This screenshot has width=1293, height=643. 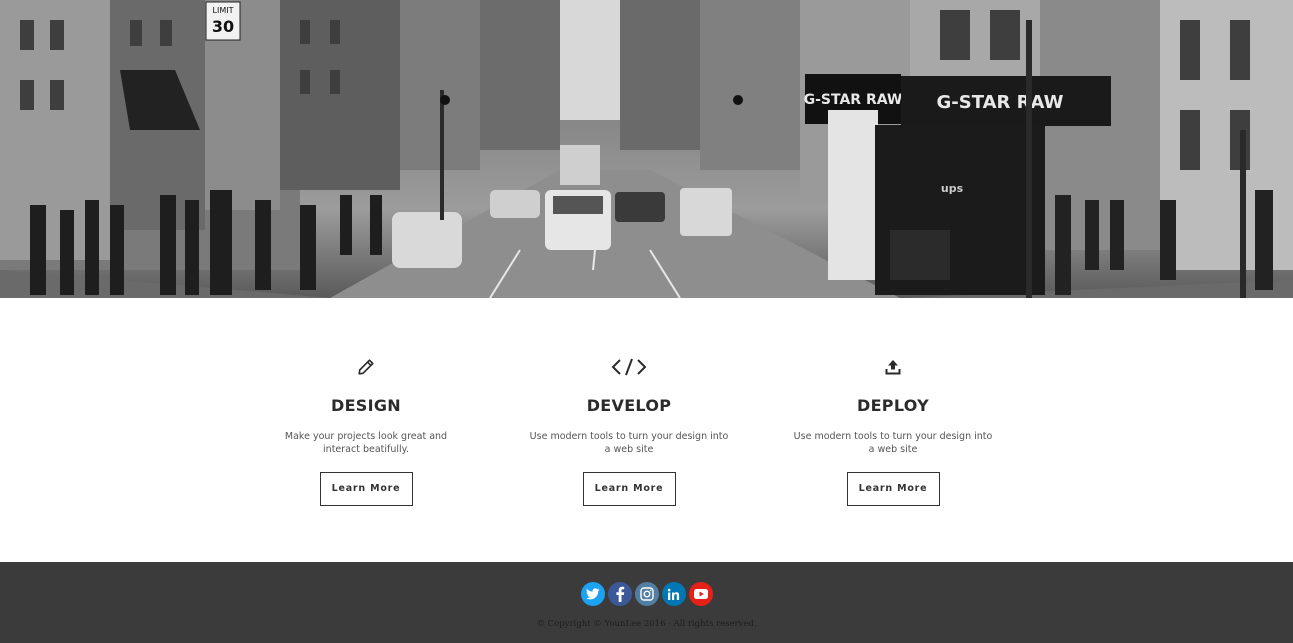 I want to click on twitter-icon, so click(x=592, y=594).